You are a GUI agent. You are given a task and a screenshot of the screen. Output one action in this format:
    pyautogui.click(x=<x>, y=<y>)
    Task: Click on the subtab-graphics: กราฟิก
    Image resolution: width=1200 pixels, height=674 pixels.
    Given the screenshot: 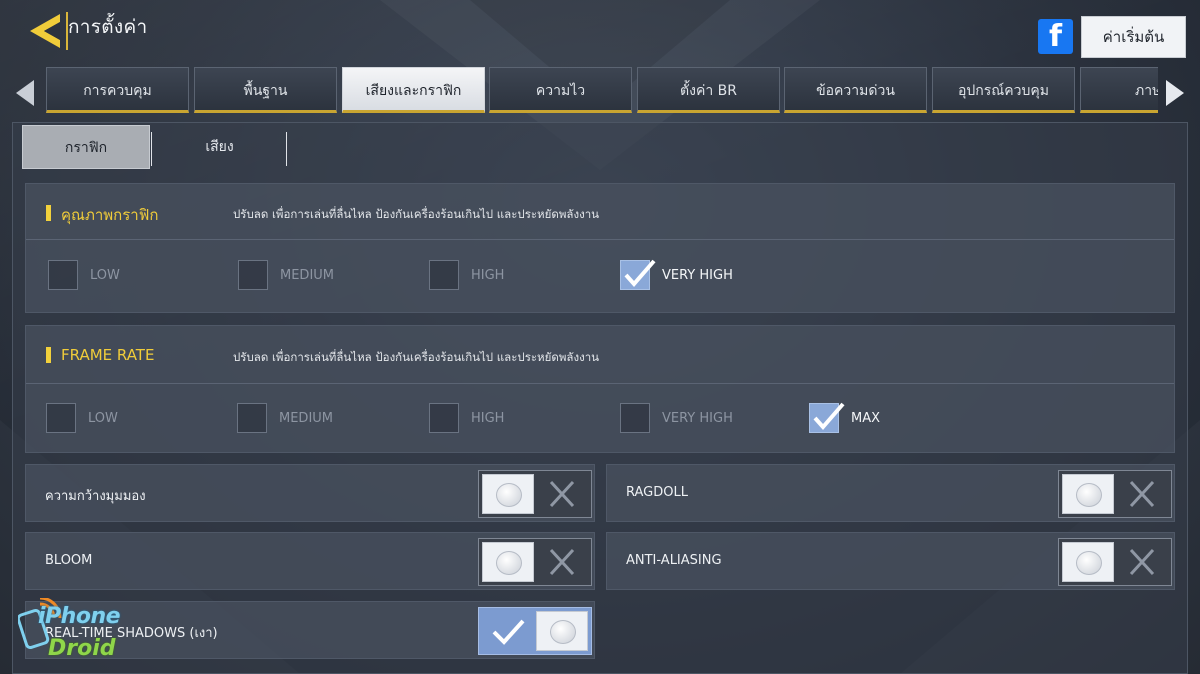 What is the action you would take?
    pyautogui.click(x=86, y=147)
    